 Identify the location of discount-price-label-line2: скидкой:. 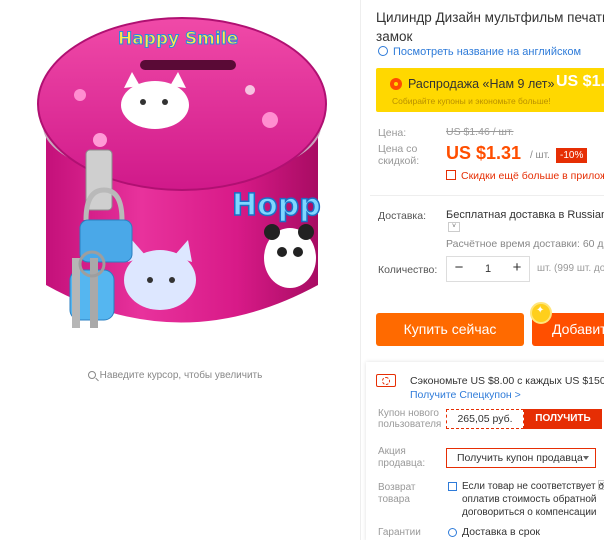
(399, 161).